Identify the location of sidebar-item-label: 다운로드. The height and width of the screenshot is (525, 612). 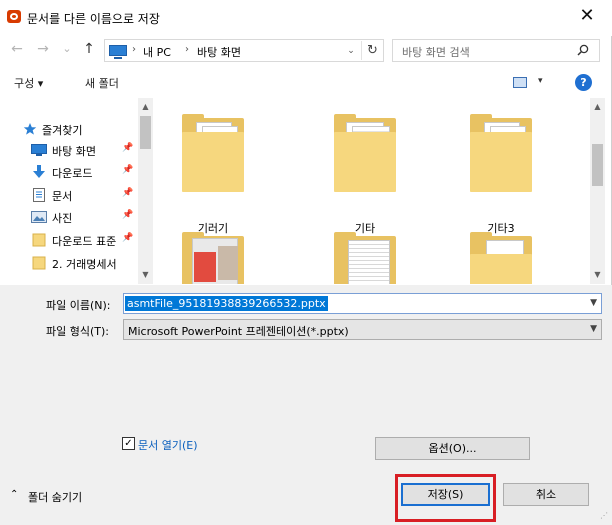
(72, 173).